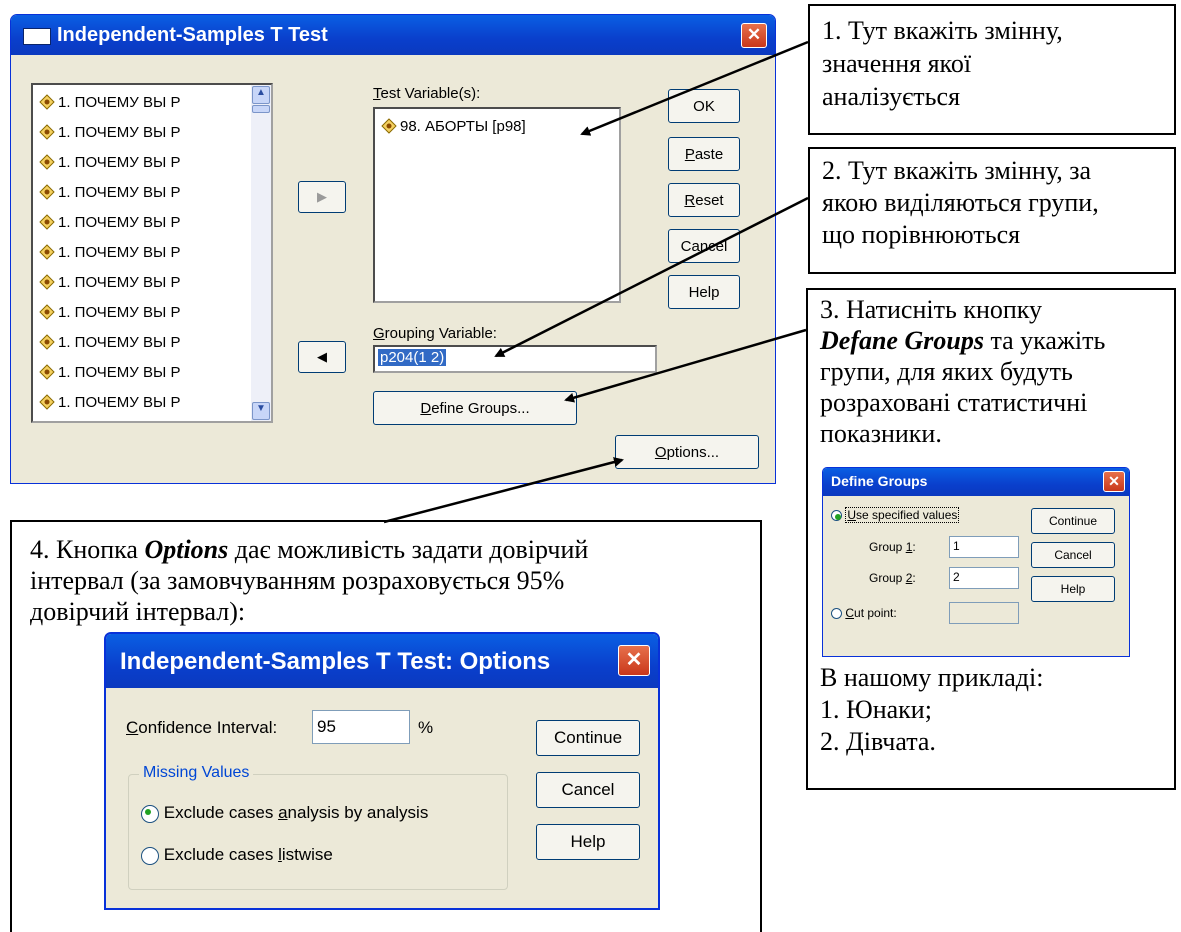 This screenshot has height=932, width=1181. I want to click on define-groups-cancel-button: Cancel, so click(1073, 555).